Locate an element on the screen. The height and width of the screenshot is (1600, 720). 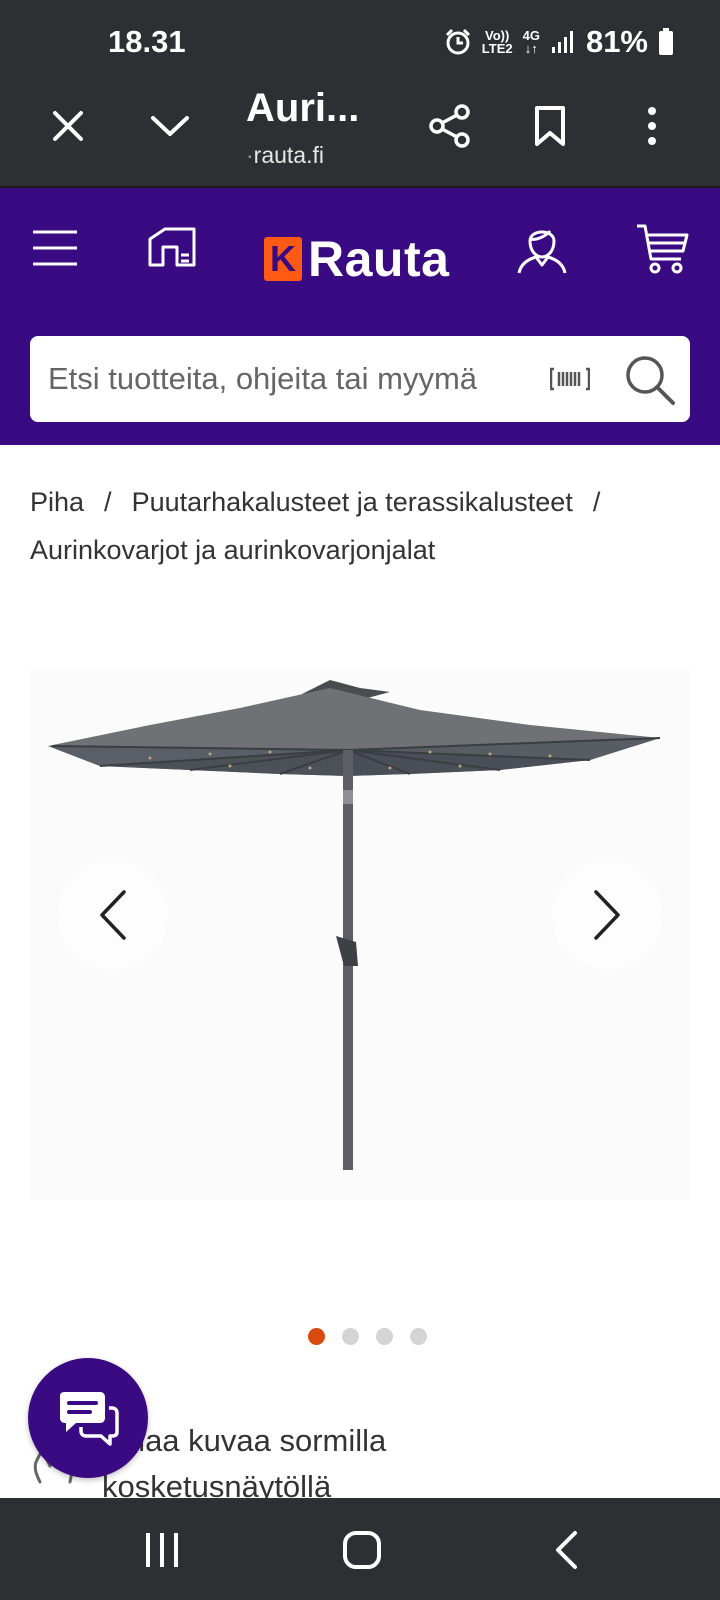
chat-icon is located at coordinates (89, 1419).